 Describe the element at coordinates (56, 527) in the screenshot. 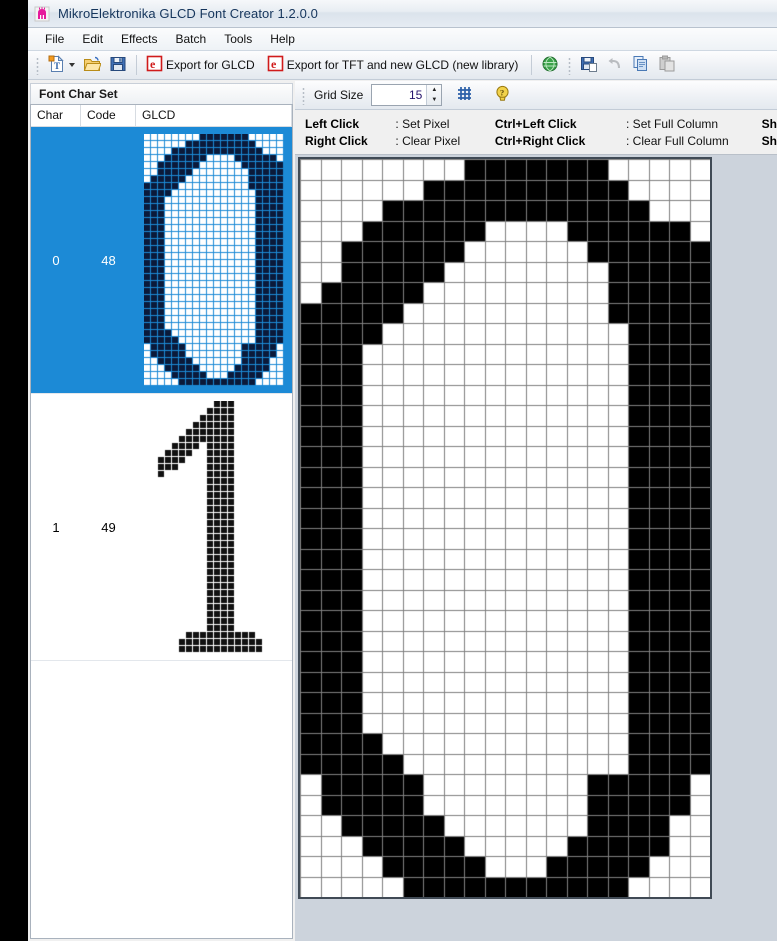

I see `row-char-value: 1` at that location.